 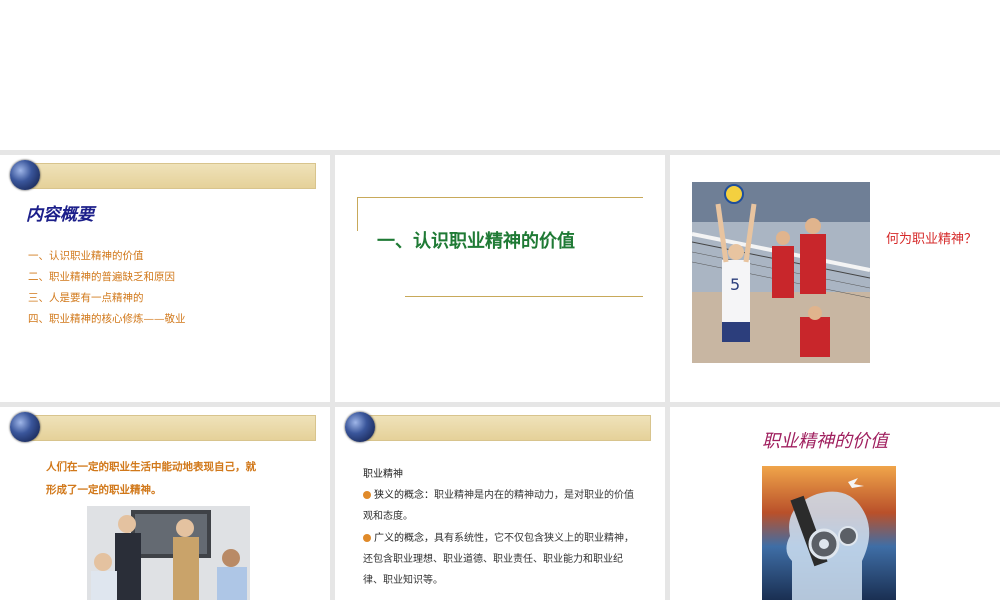 What do you see at coordinates (104, 490) in the screenshot?
I see `quote-line: 形成了一定的职业精神。` at bounding box center [104, 490].